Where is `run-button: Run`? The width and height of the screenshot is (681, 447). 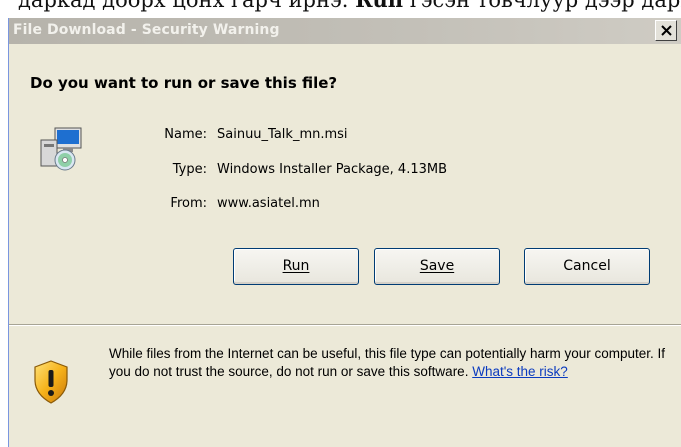
run-button: Run is located at coordinates (296, 266).